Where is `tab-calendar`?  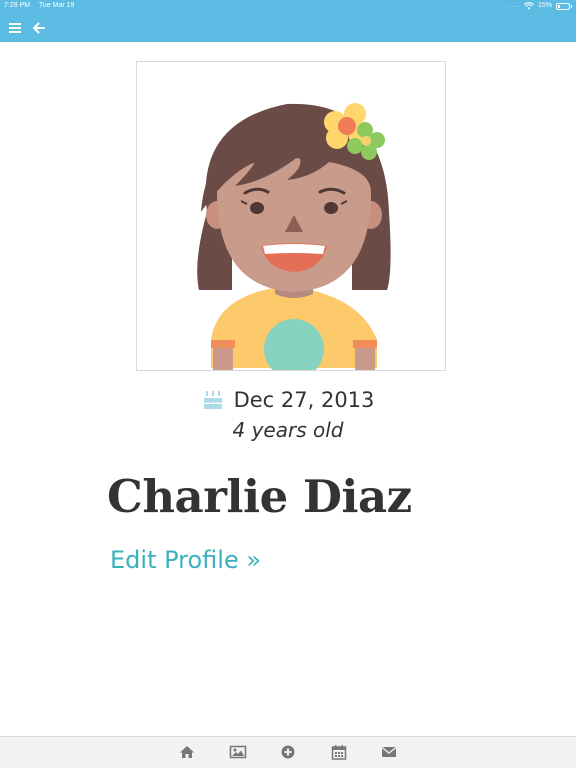 tab-calendar is located at coordinates (339, 752).